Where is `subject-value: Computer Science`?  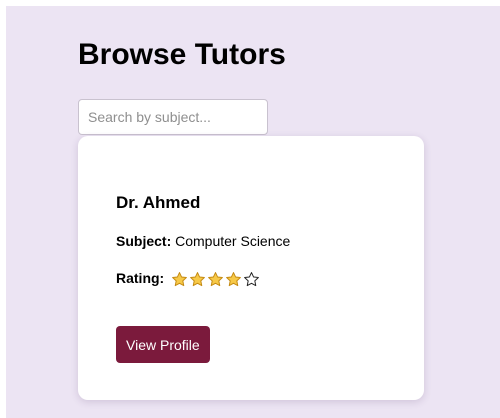 subject-value: Computer Science is located at coordinates (233, 241).